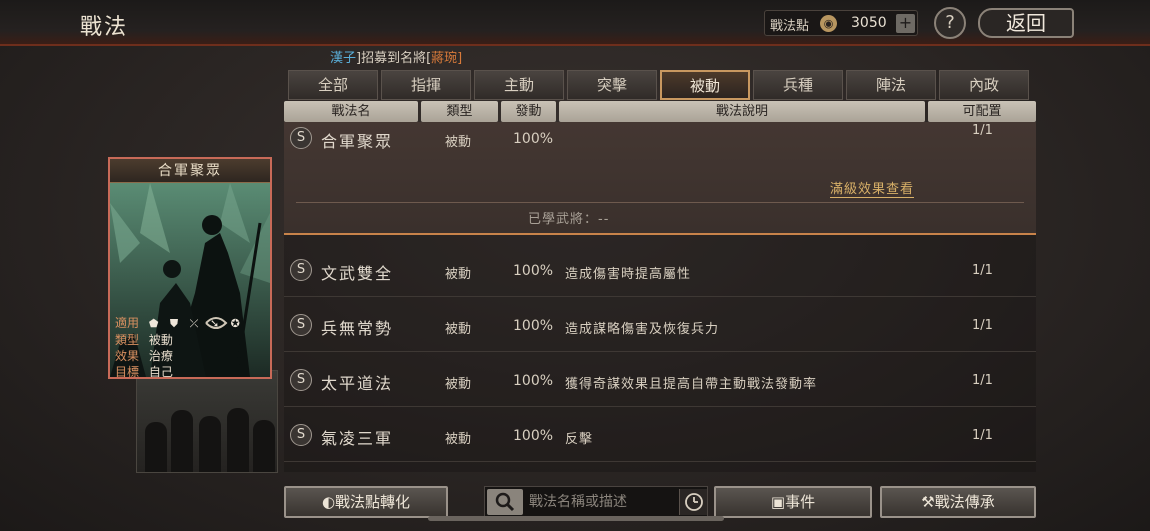  Describe the element at coordinates (982, 111) in the screenshot. I see `column-header-slots: 可配置` at that location.